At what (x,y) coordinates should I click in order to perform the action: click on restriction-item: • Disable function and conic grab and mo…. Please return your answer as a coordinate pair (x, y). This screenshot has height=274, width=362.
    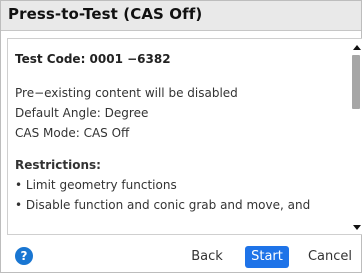
    Looking at the image, I should click on (163, 205).